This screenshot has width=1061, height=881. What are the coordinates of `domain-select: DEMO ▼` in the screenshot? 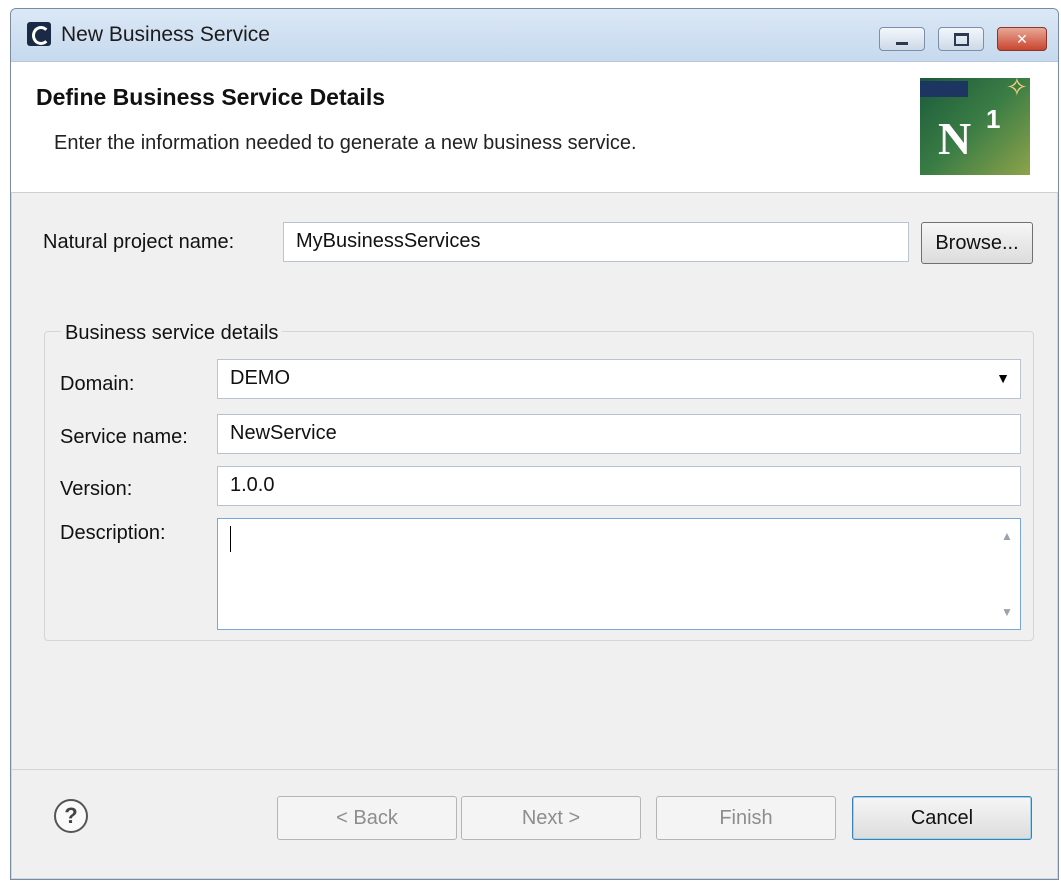 It's located at (619, 379).